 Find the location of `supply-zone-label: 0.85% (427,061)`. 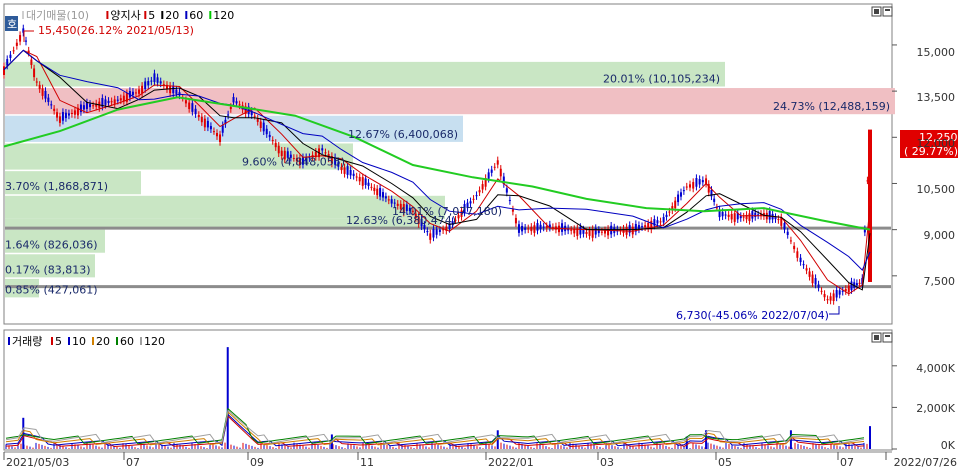

supply-zone-label: 0.85% (427,061) is located at coordinates (51, 289).